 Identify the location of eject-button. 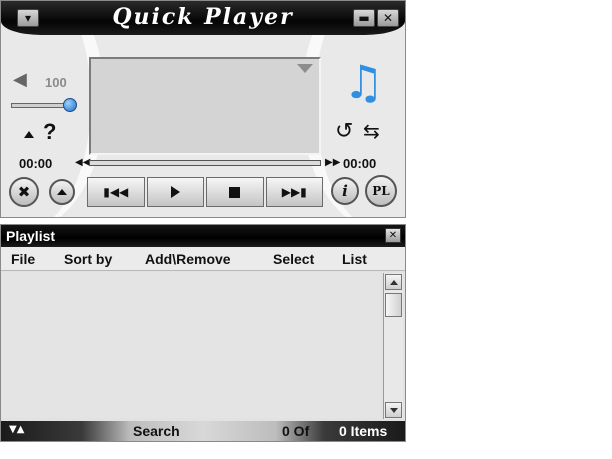
(62, 192).